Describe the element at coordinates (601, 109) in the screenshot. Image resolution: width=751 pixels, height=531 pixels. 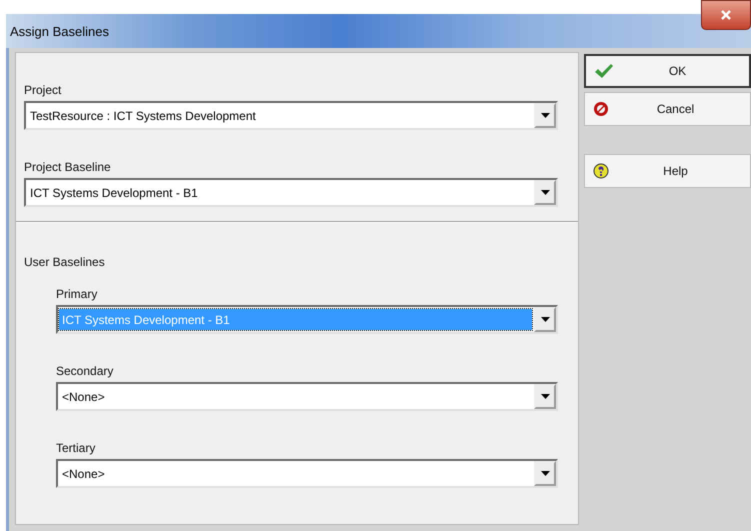
I see `stop-sign-icon` at that location.